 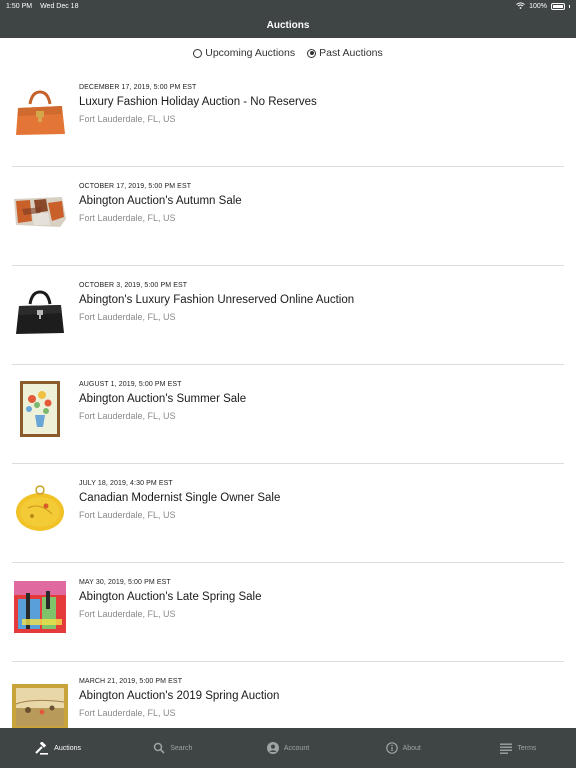 I want to click on auction-title: Abington Auction's Autumn Sale, so click(x=160, y=201).